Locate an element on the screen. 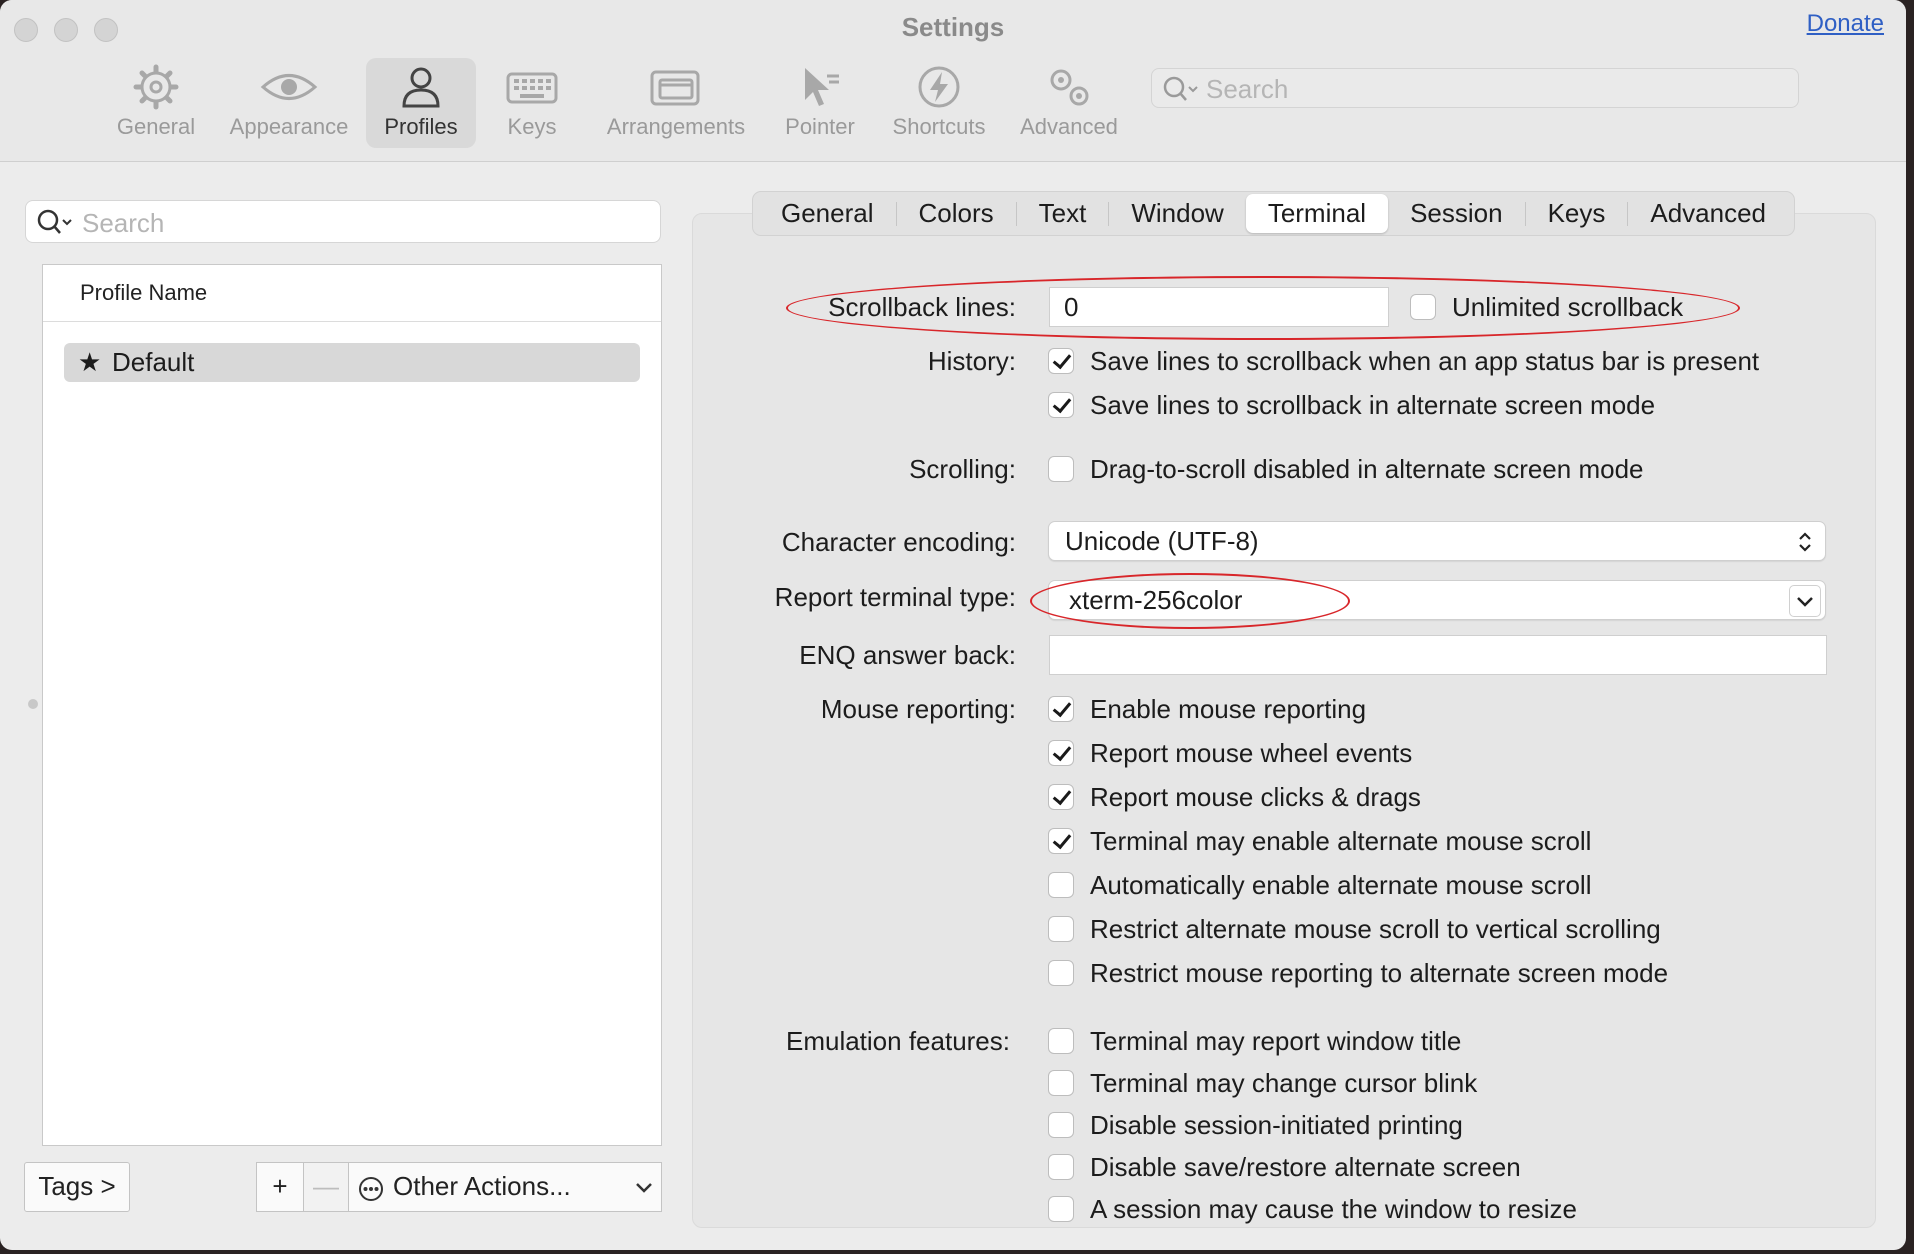  report-terminal-type-label: Report terminal type: is located at coordinates (895, 597).